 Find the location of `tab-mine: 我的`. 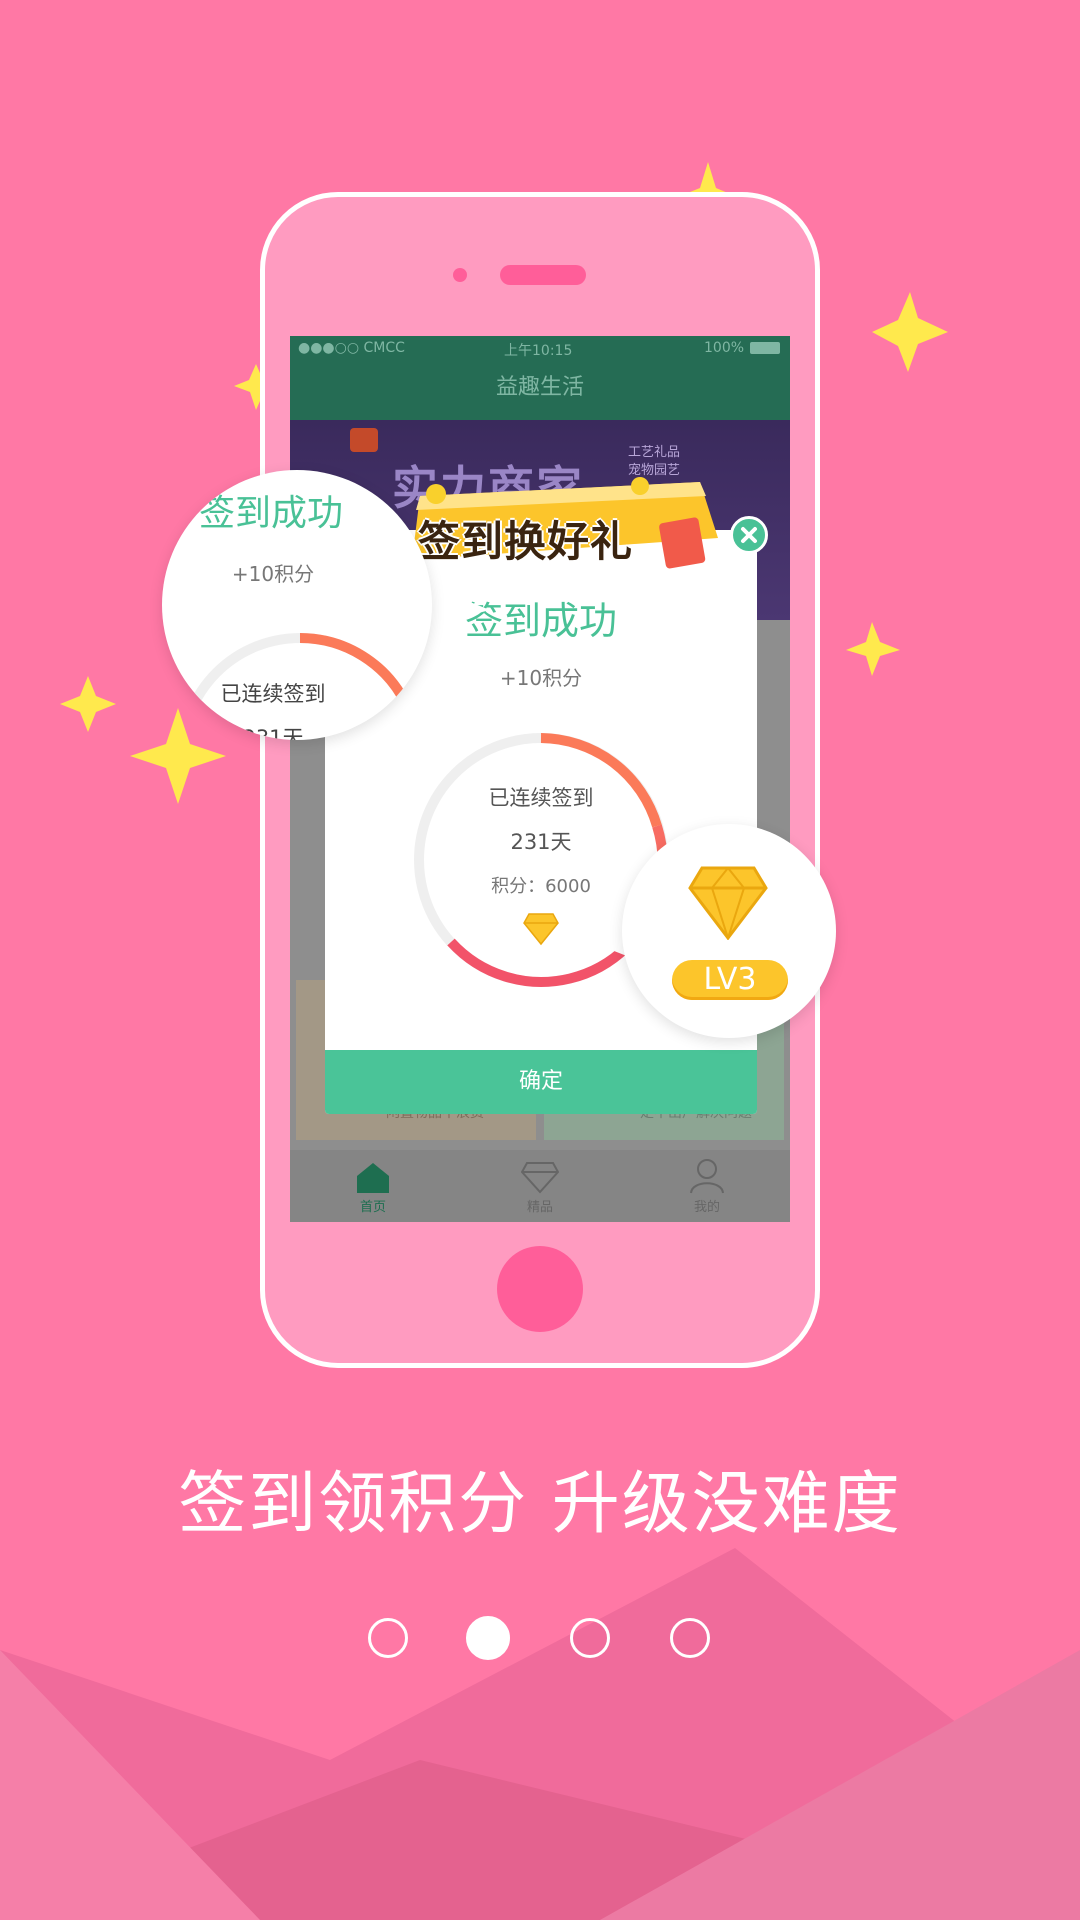

tab-mine: 我的 is located at coordinates (707, 1186).